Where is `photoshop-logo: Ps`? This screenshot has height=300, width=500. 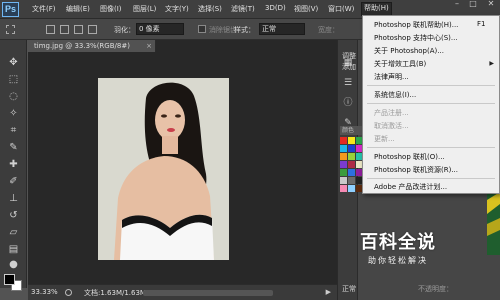
photoshop-logo: Ps is located at coordinates (10, 9).